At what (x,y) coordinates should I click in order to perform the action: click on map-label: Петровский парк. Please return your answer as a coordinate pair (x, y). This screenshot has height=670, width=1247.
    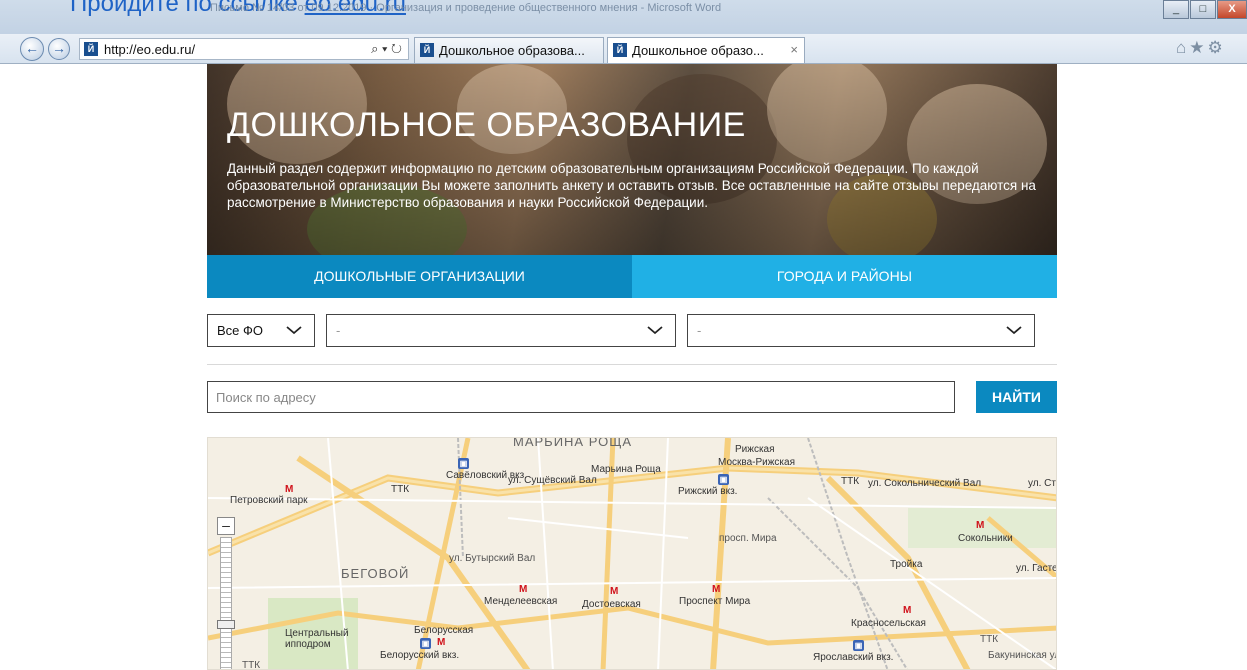
    Looking at the image, I should click on (269, 500).